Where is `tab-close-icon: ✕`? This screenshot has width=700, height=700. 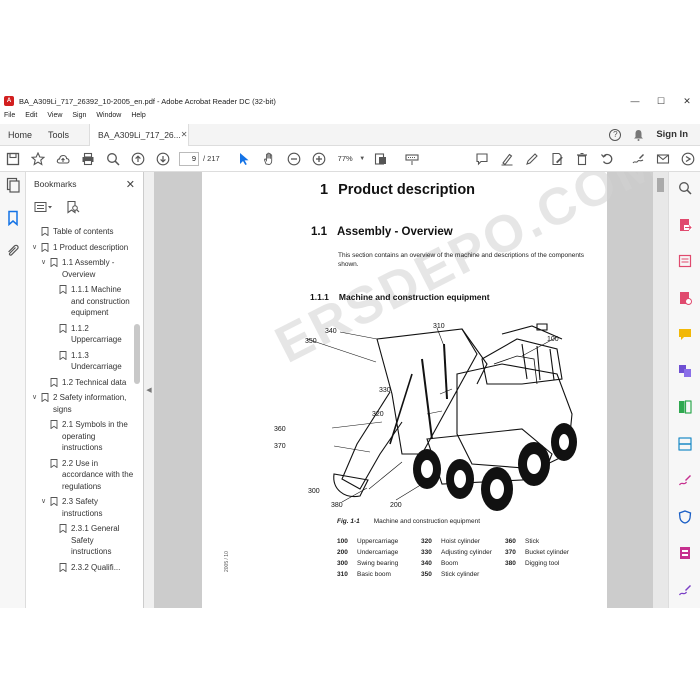 tab-close-icon: ✕ is located at coordinates (184, 134).